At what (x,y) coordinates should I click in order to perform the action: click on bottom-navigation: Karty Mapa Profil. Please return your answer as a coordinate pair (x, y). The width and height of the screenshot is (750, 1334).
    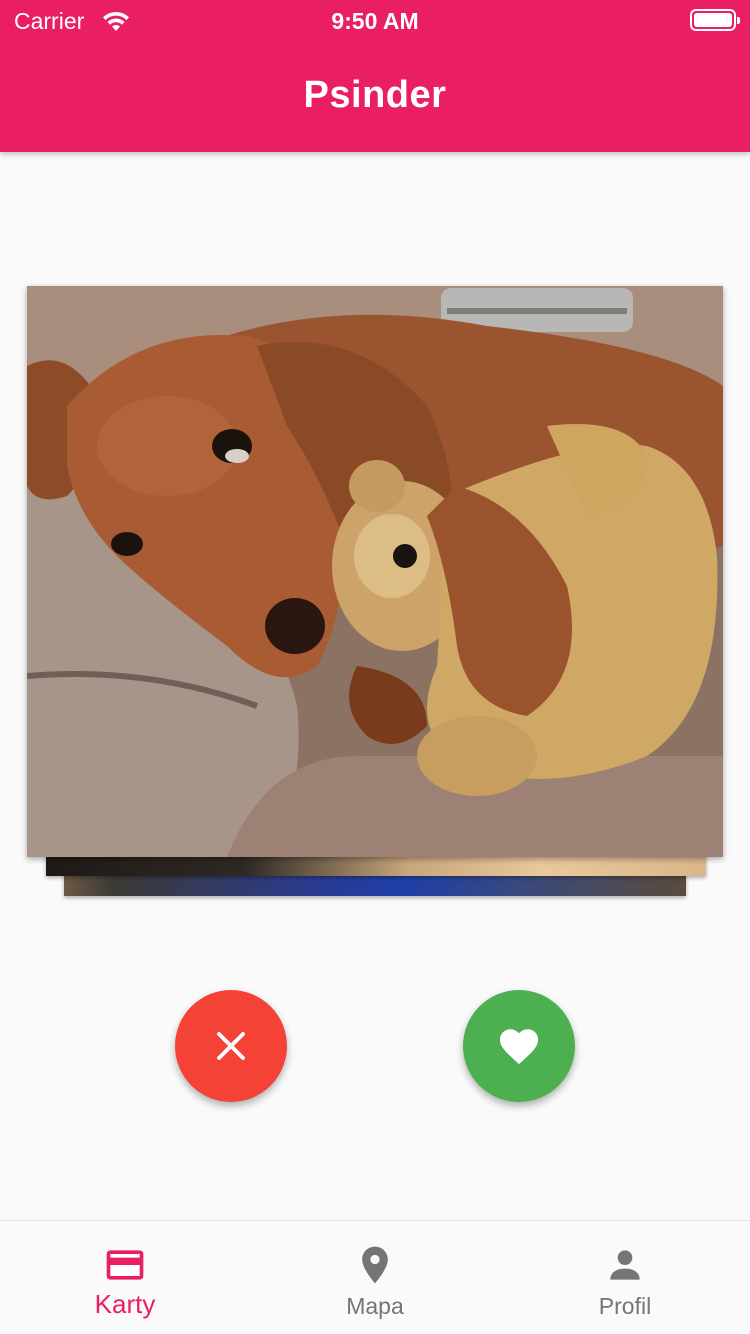
    Looking at the image, I should click on (375, 1277).